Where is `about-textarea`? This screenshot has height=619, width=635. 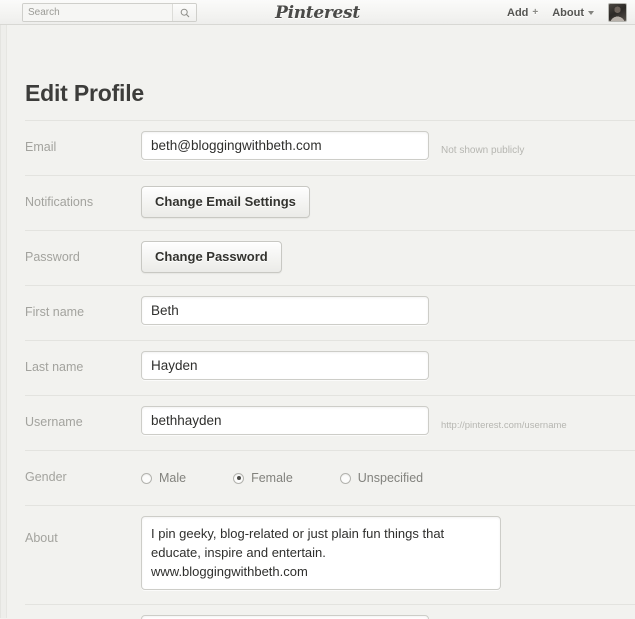
about-textarea is located at coordinates (321, 553).